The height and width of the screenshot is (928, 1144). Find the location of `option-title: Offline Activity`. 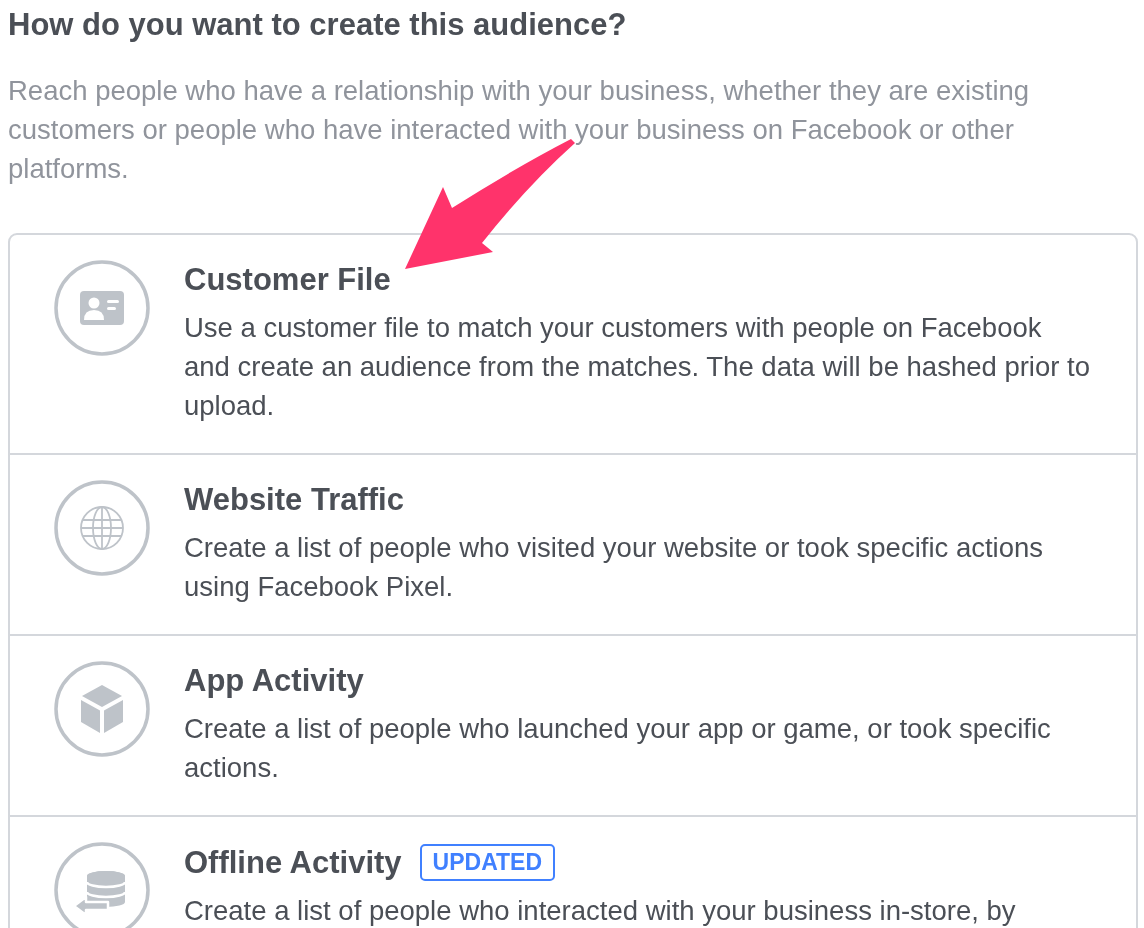

option-title: Offline Activity is located at coordinates (293, 862).